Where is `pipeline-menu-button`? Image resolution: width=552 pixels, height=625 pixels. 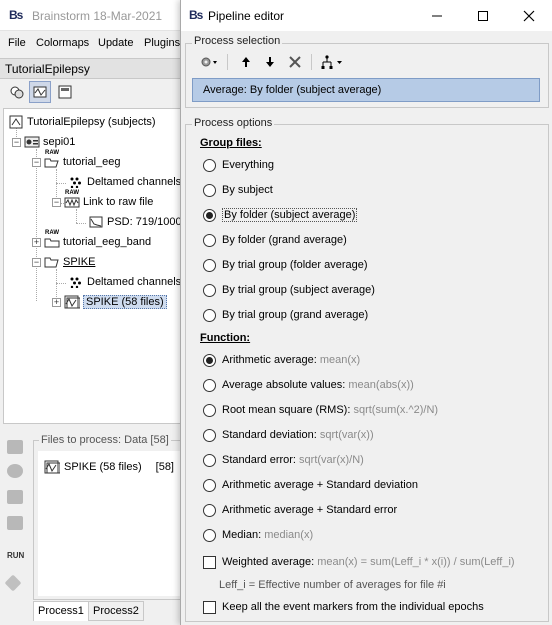
pipeline-menu-button is located at coordinates (332, 62).